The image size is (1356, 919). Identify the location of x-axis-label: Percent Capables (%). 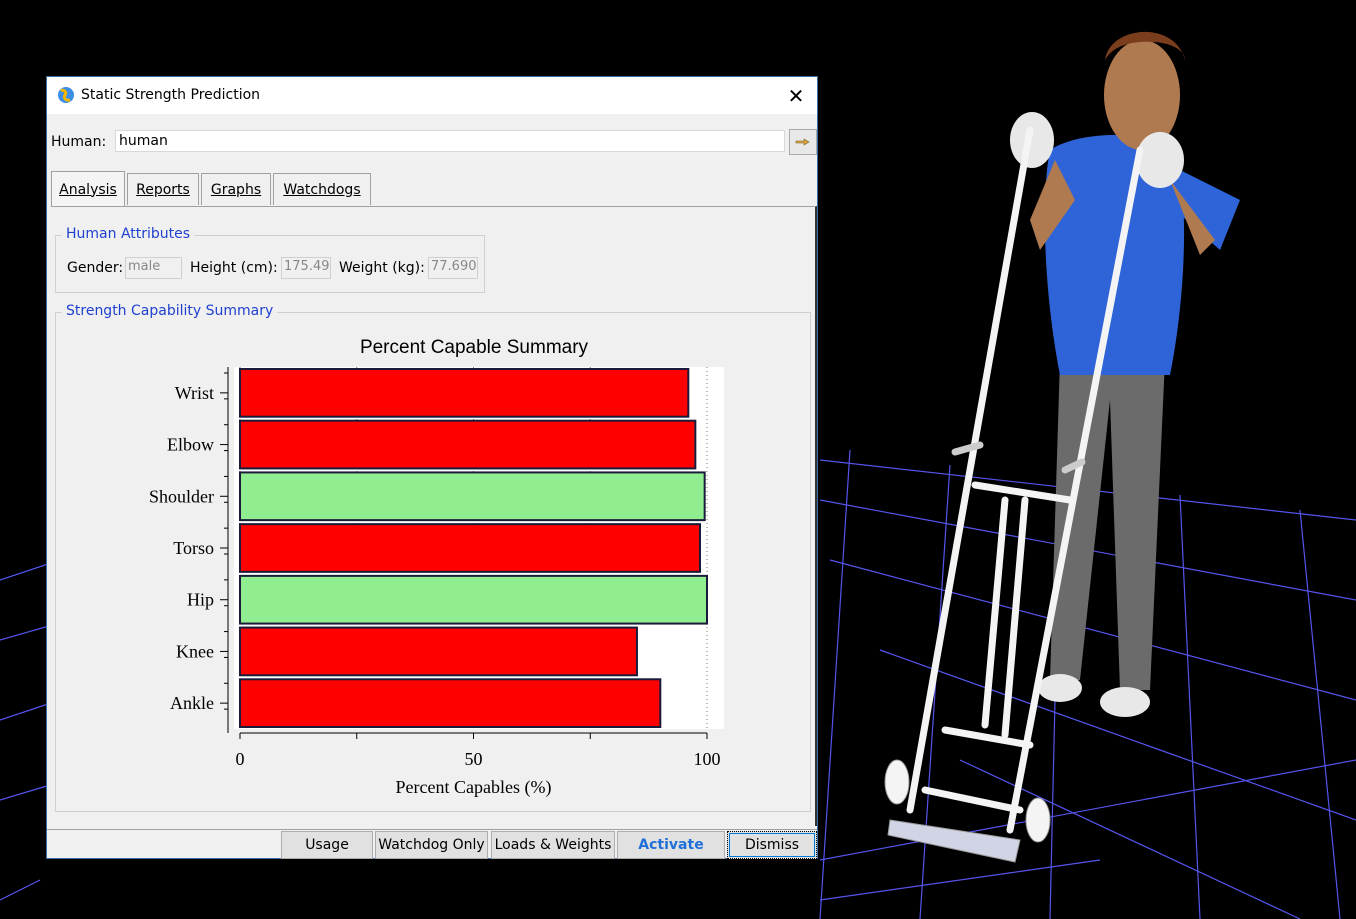
(474, 787).